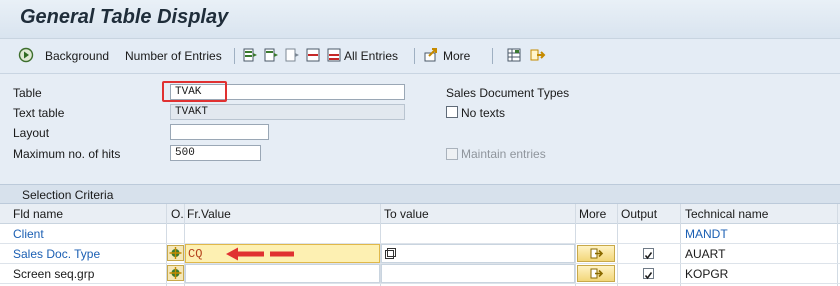 This screenshot has width=840, height=286. What do you see at coordinates (483, 113) in the screenshot?
I see `no-texts-label: No texts` at bounding box center [483, 113].